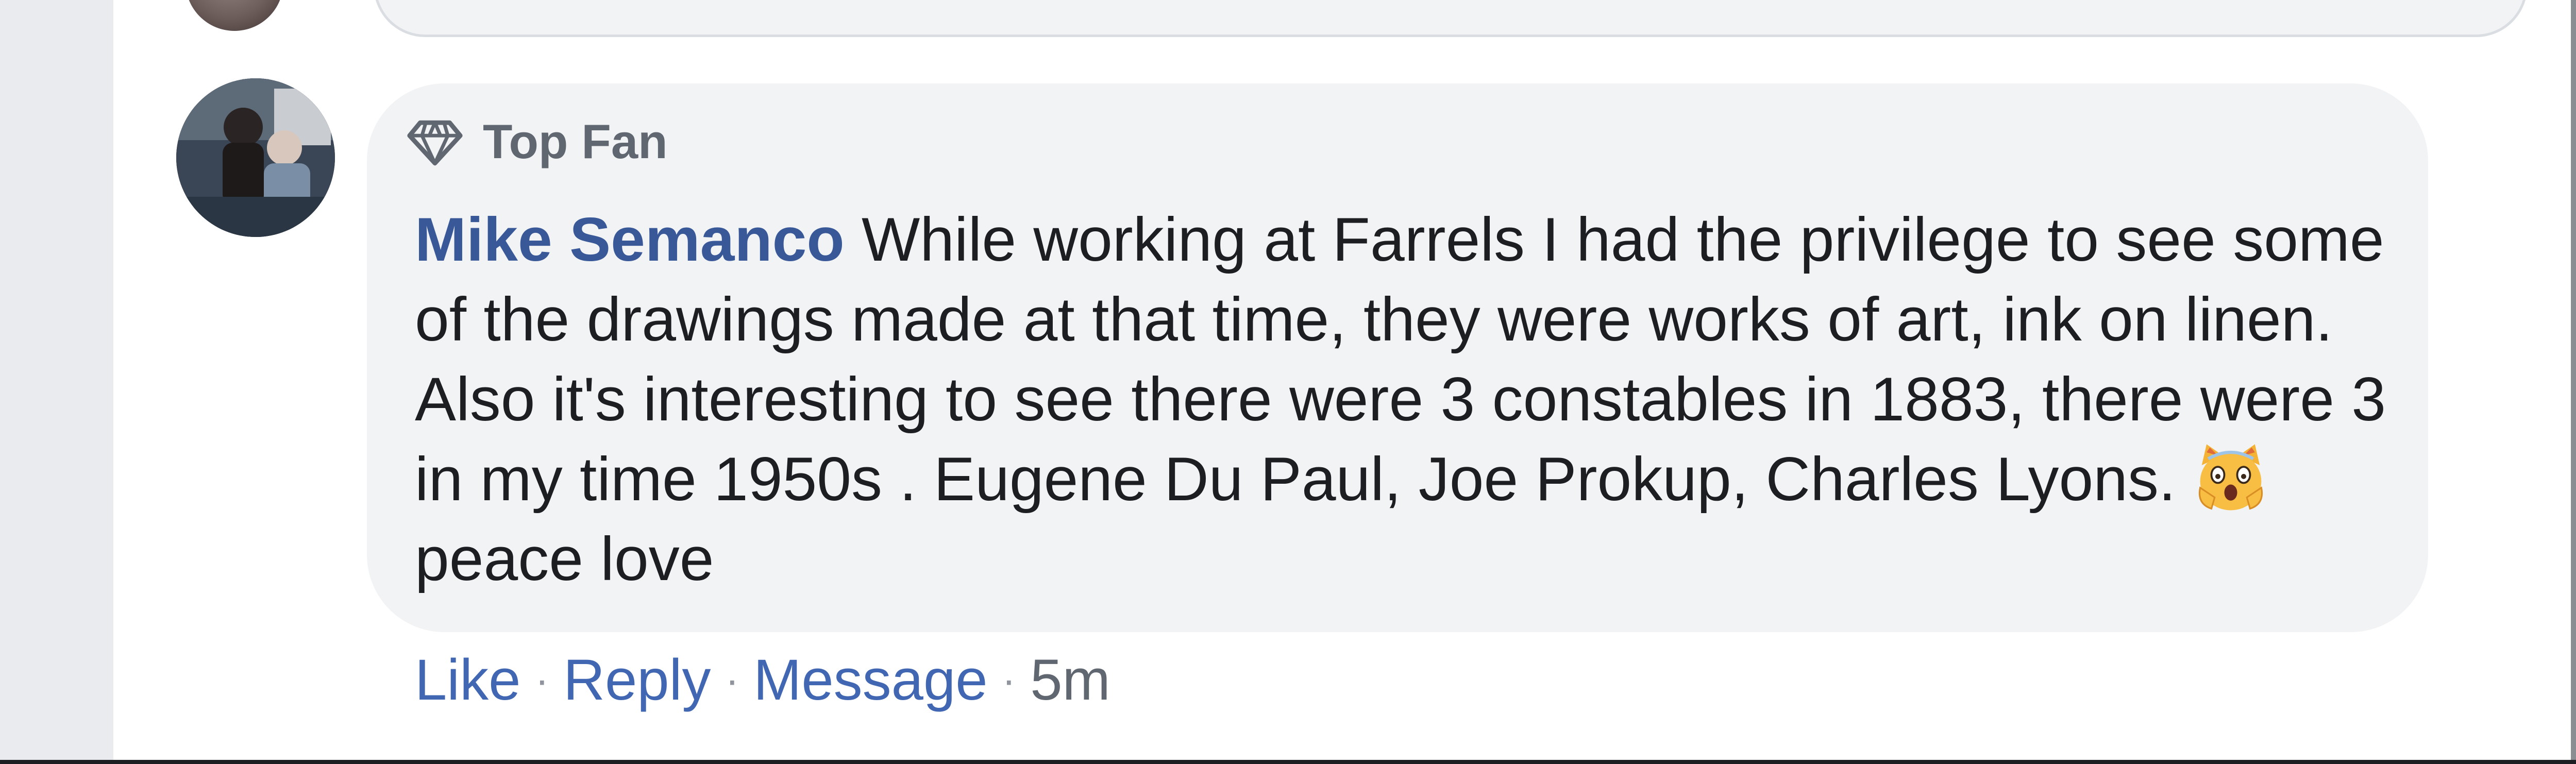 Image resolution: width=2576 pixels, height=764 pixels. What do you see at coordinates (575, 141) in the screenshot?
I see `badge-label: Top Fan` at bounding box center [575, 141].